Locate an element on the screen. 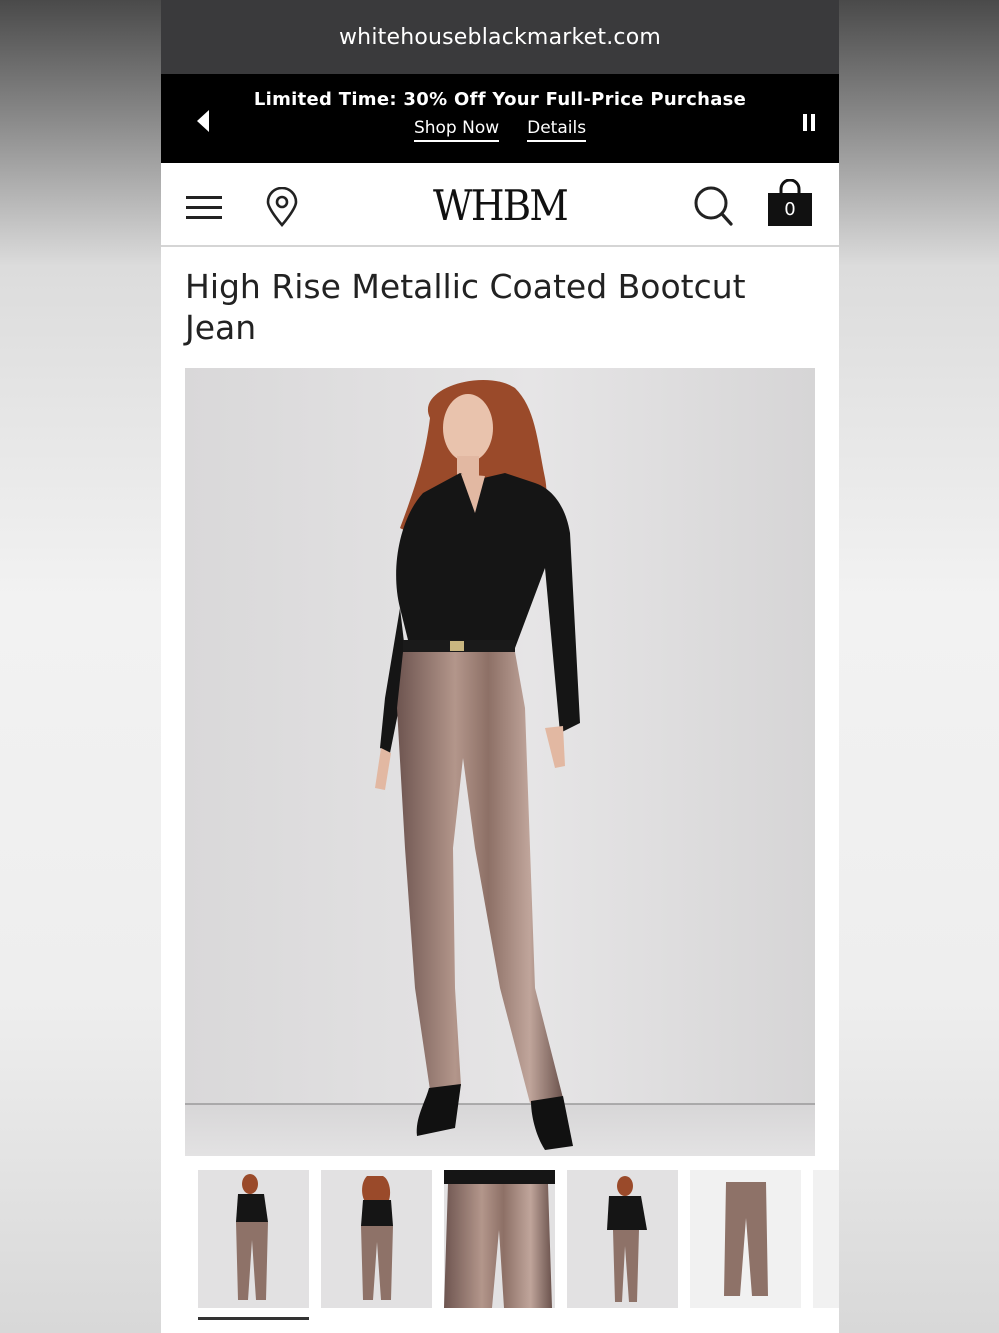 This screenshot has height=1333, width=999. pause-icon is located at coordinates (809, 122).